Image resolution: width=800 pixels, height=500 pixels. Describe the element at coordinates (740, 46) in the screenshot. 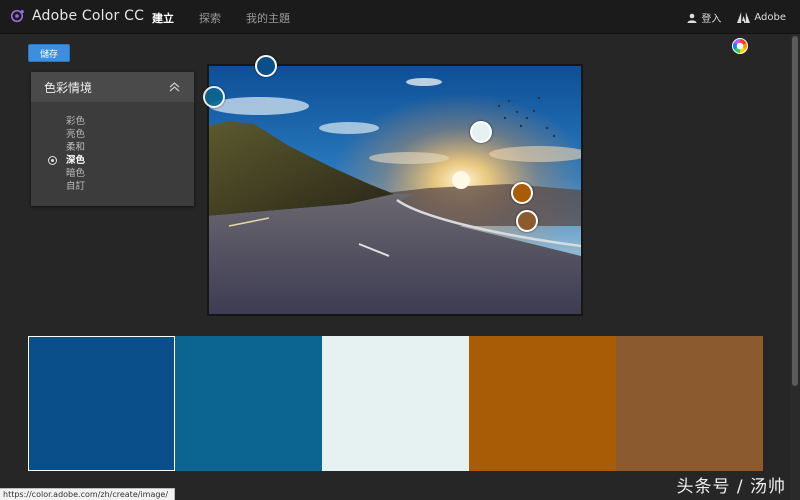

I see `color-wheel-icon` at that location.